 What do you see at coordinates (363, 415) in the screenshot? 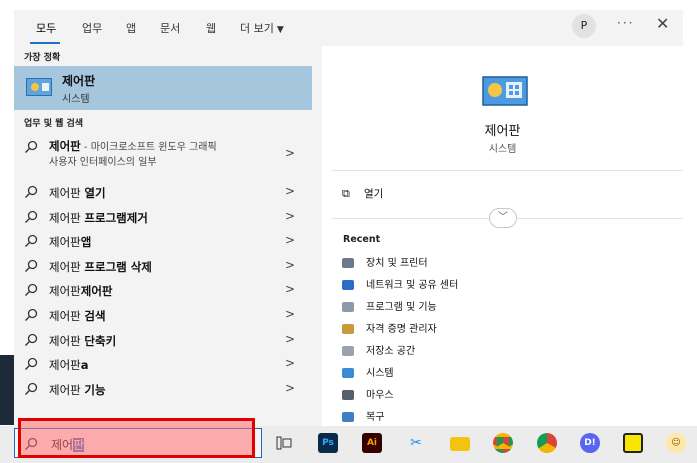
I see `recent-item-recovery: 복구` at bounding box center [363, 415].